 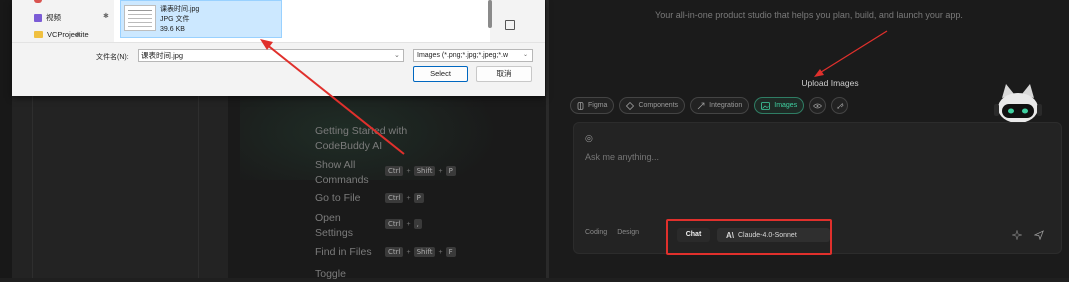 I want to click on select-button: Select, so click(x=440, y=74).